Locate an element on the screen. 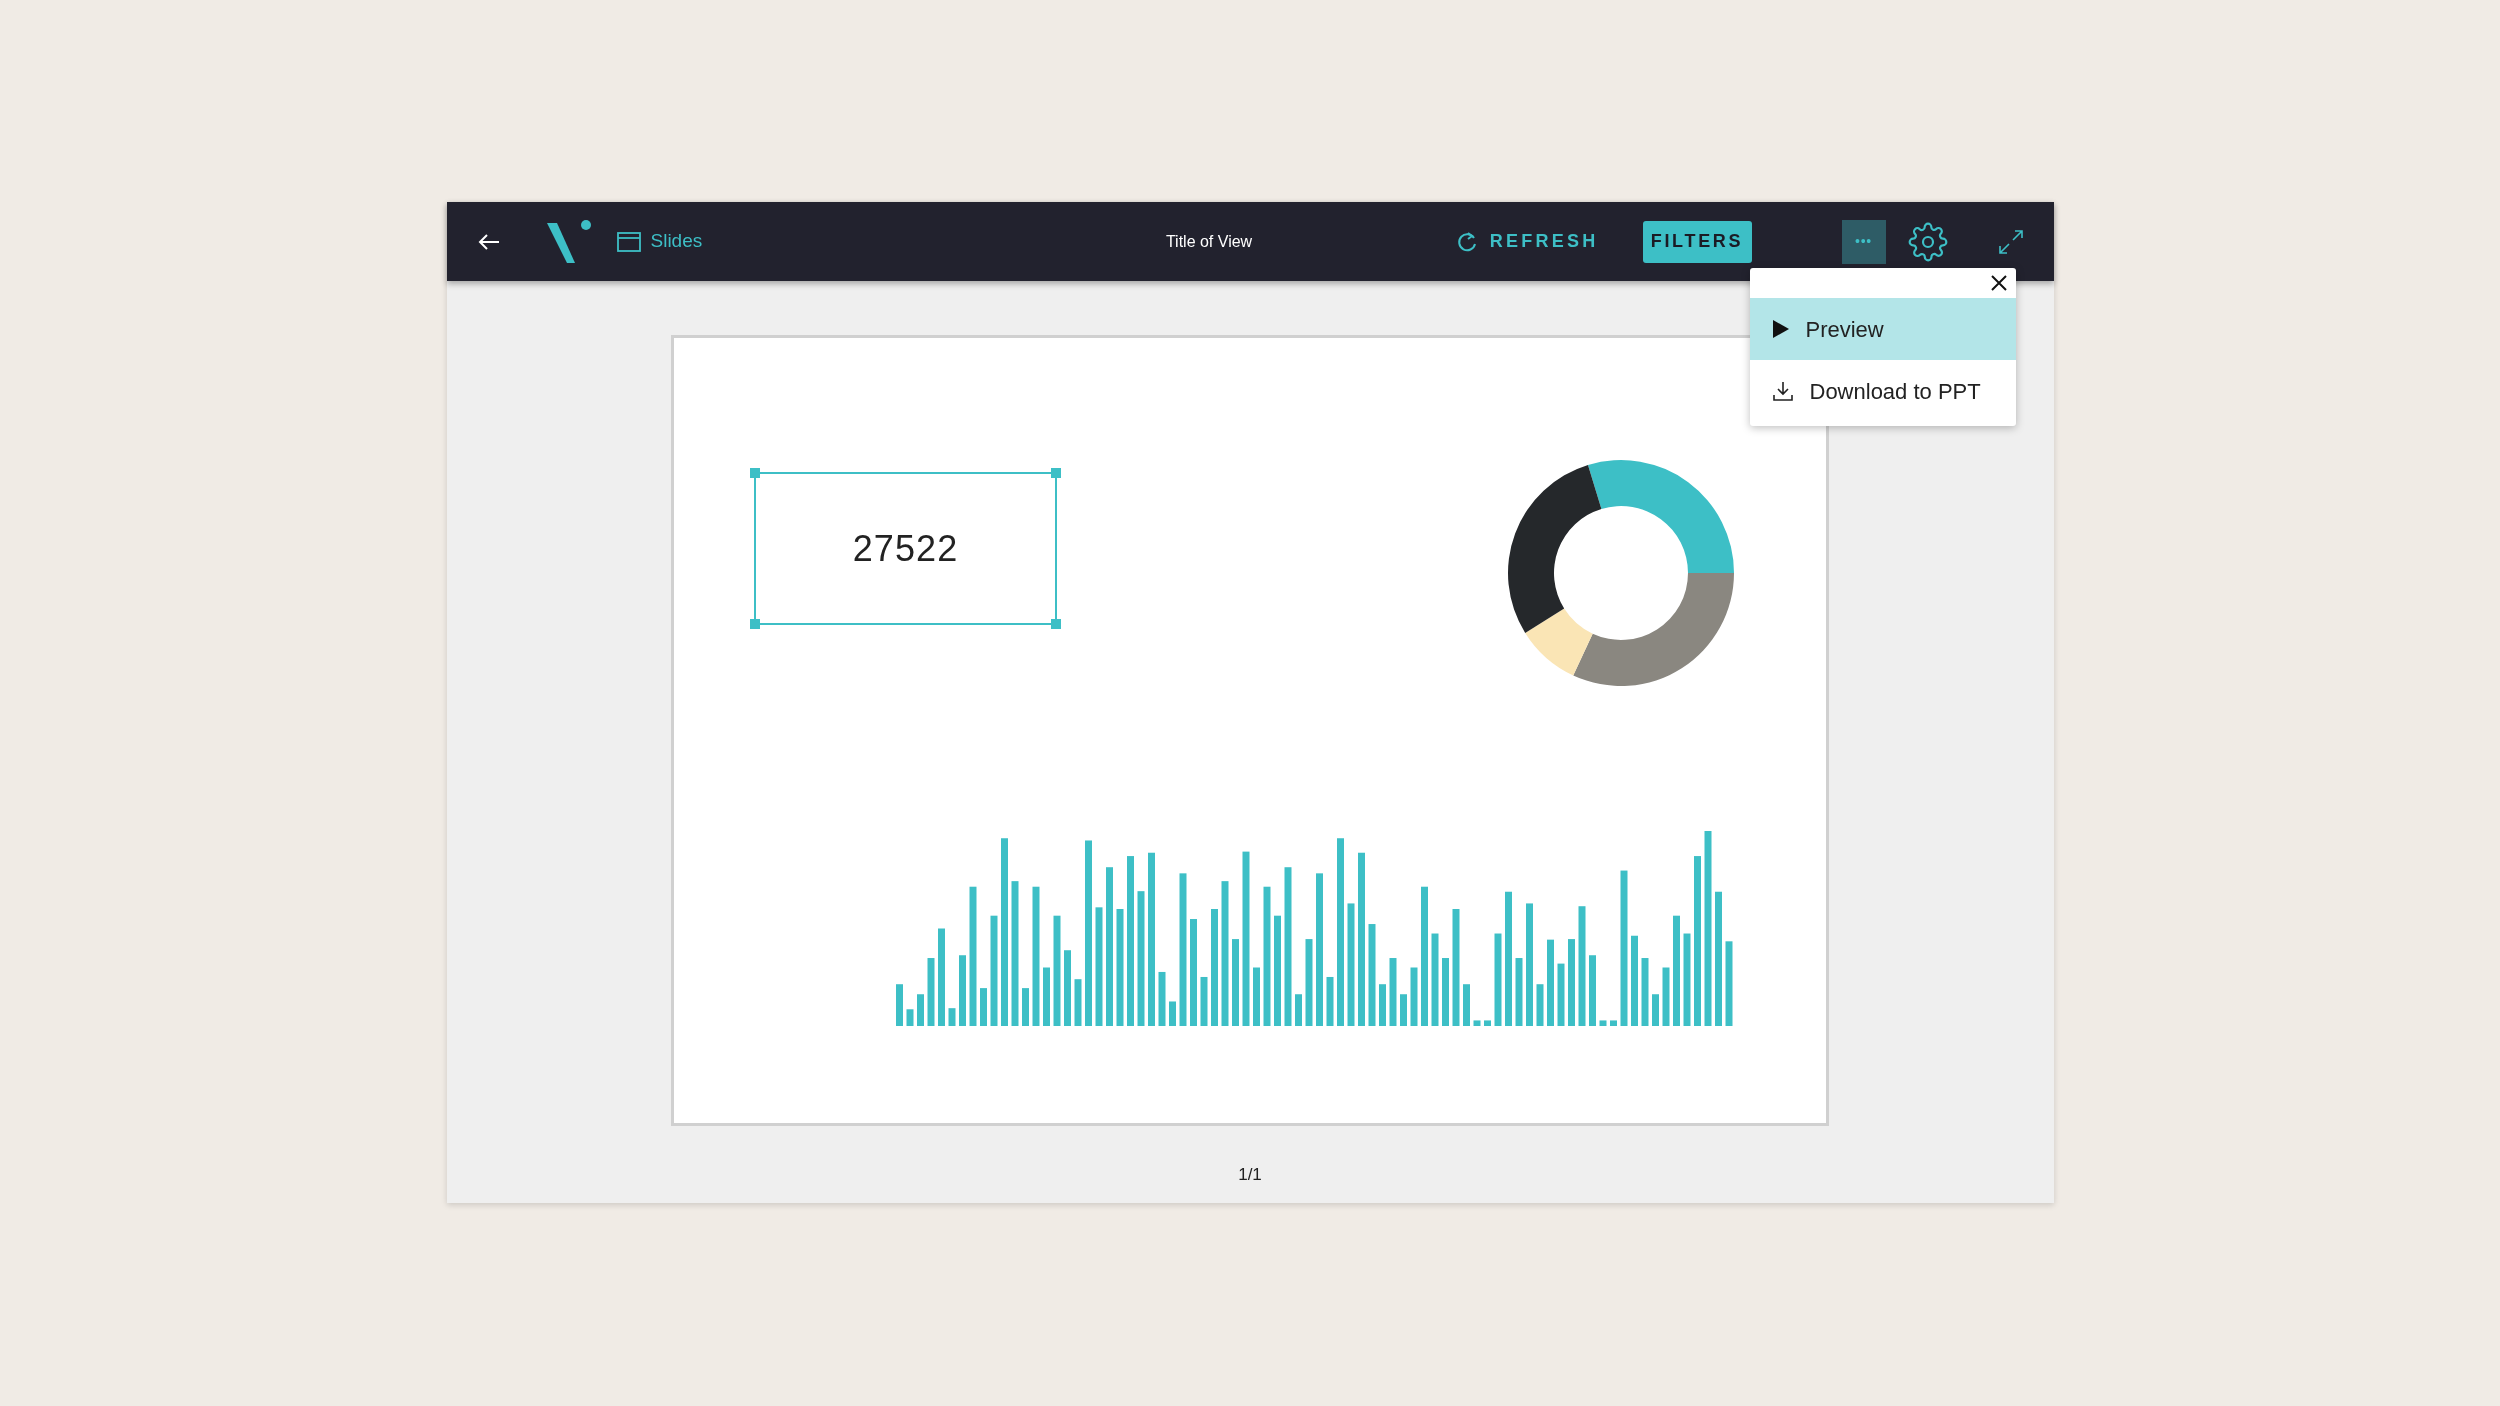  refresh-button: REFRESH is located at coordinates (1527, 241).